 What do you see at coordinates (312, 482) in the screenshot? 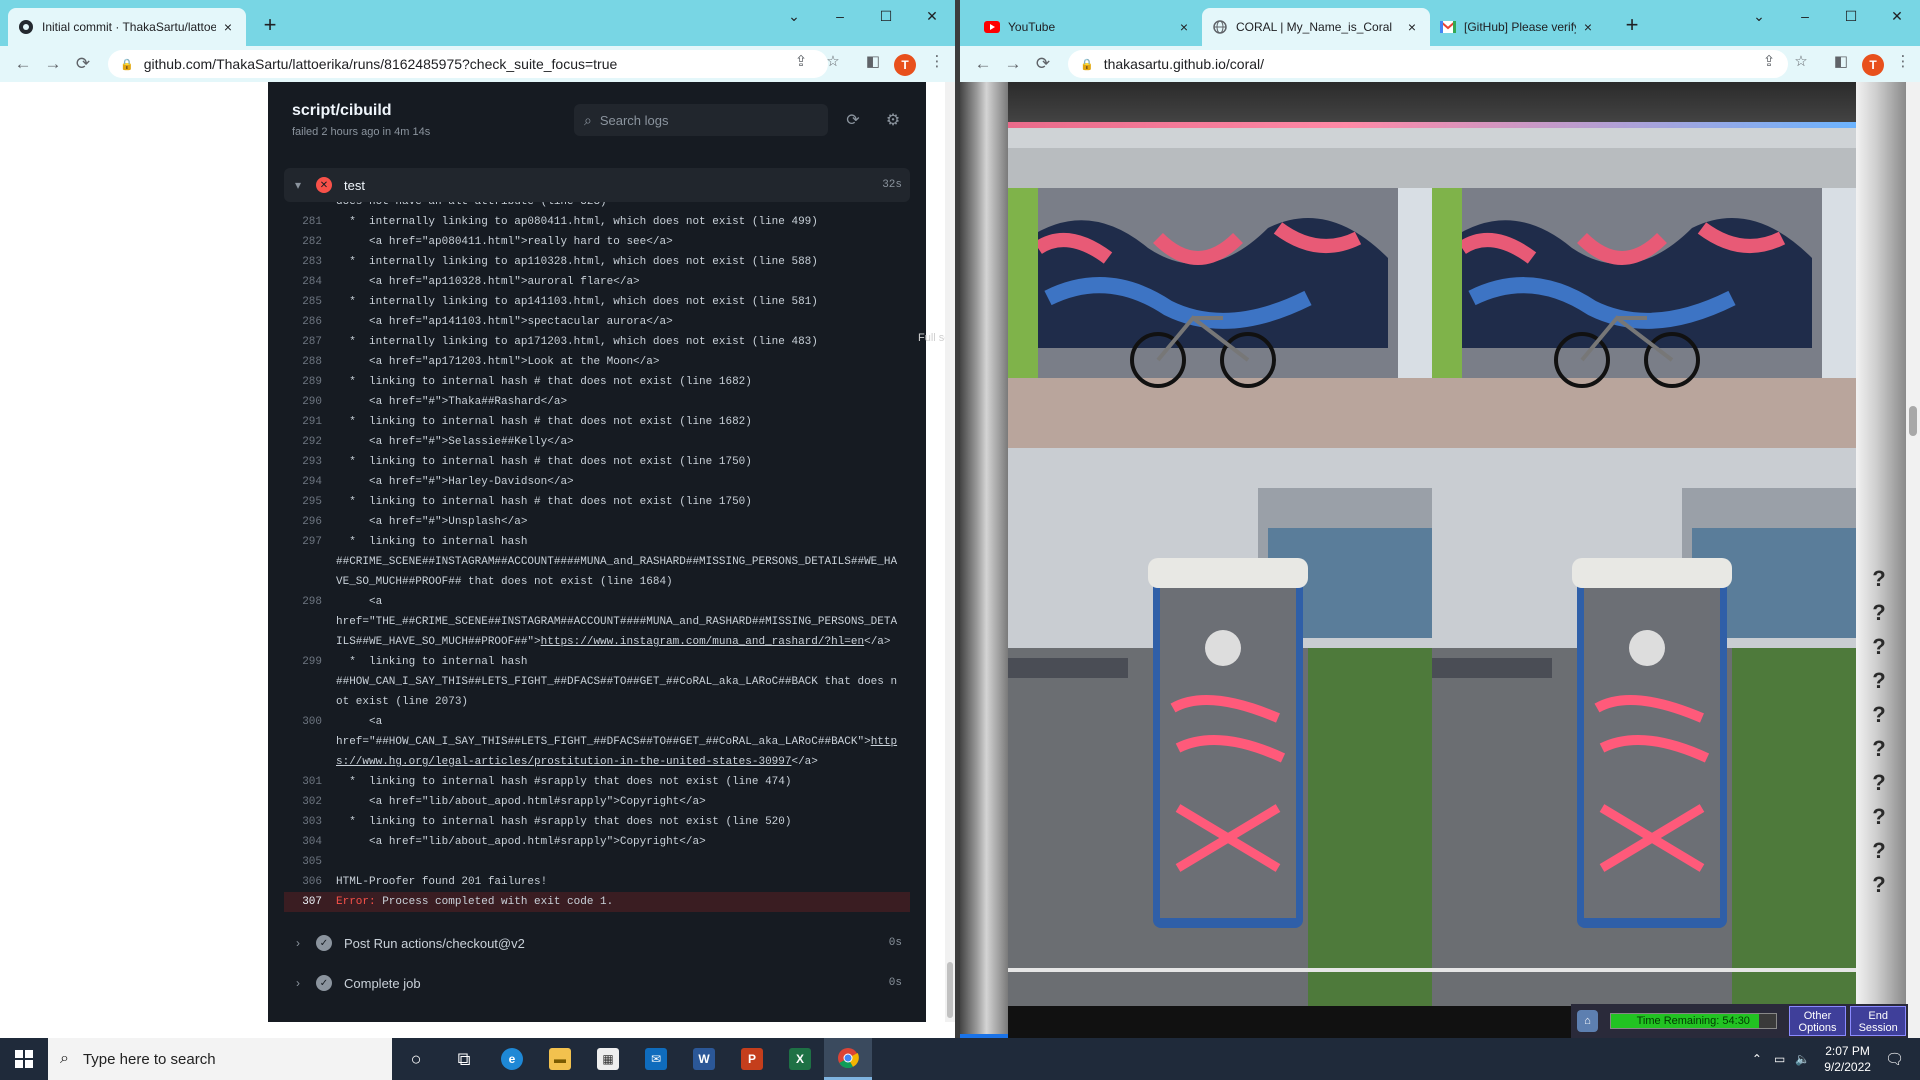
I see `log-line-number: 294` at bounding box center [312, 482].